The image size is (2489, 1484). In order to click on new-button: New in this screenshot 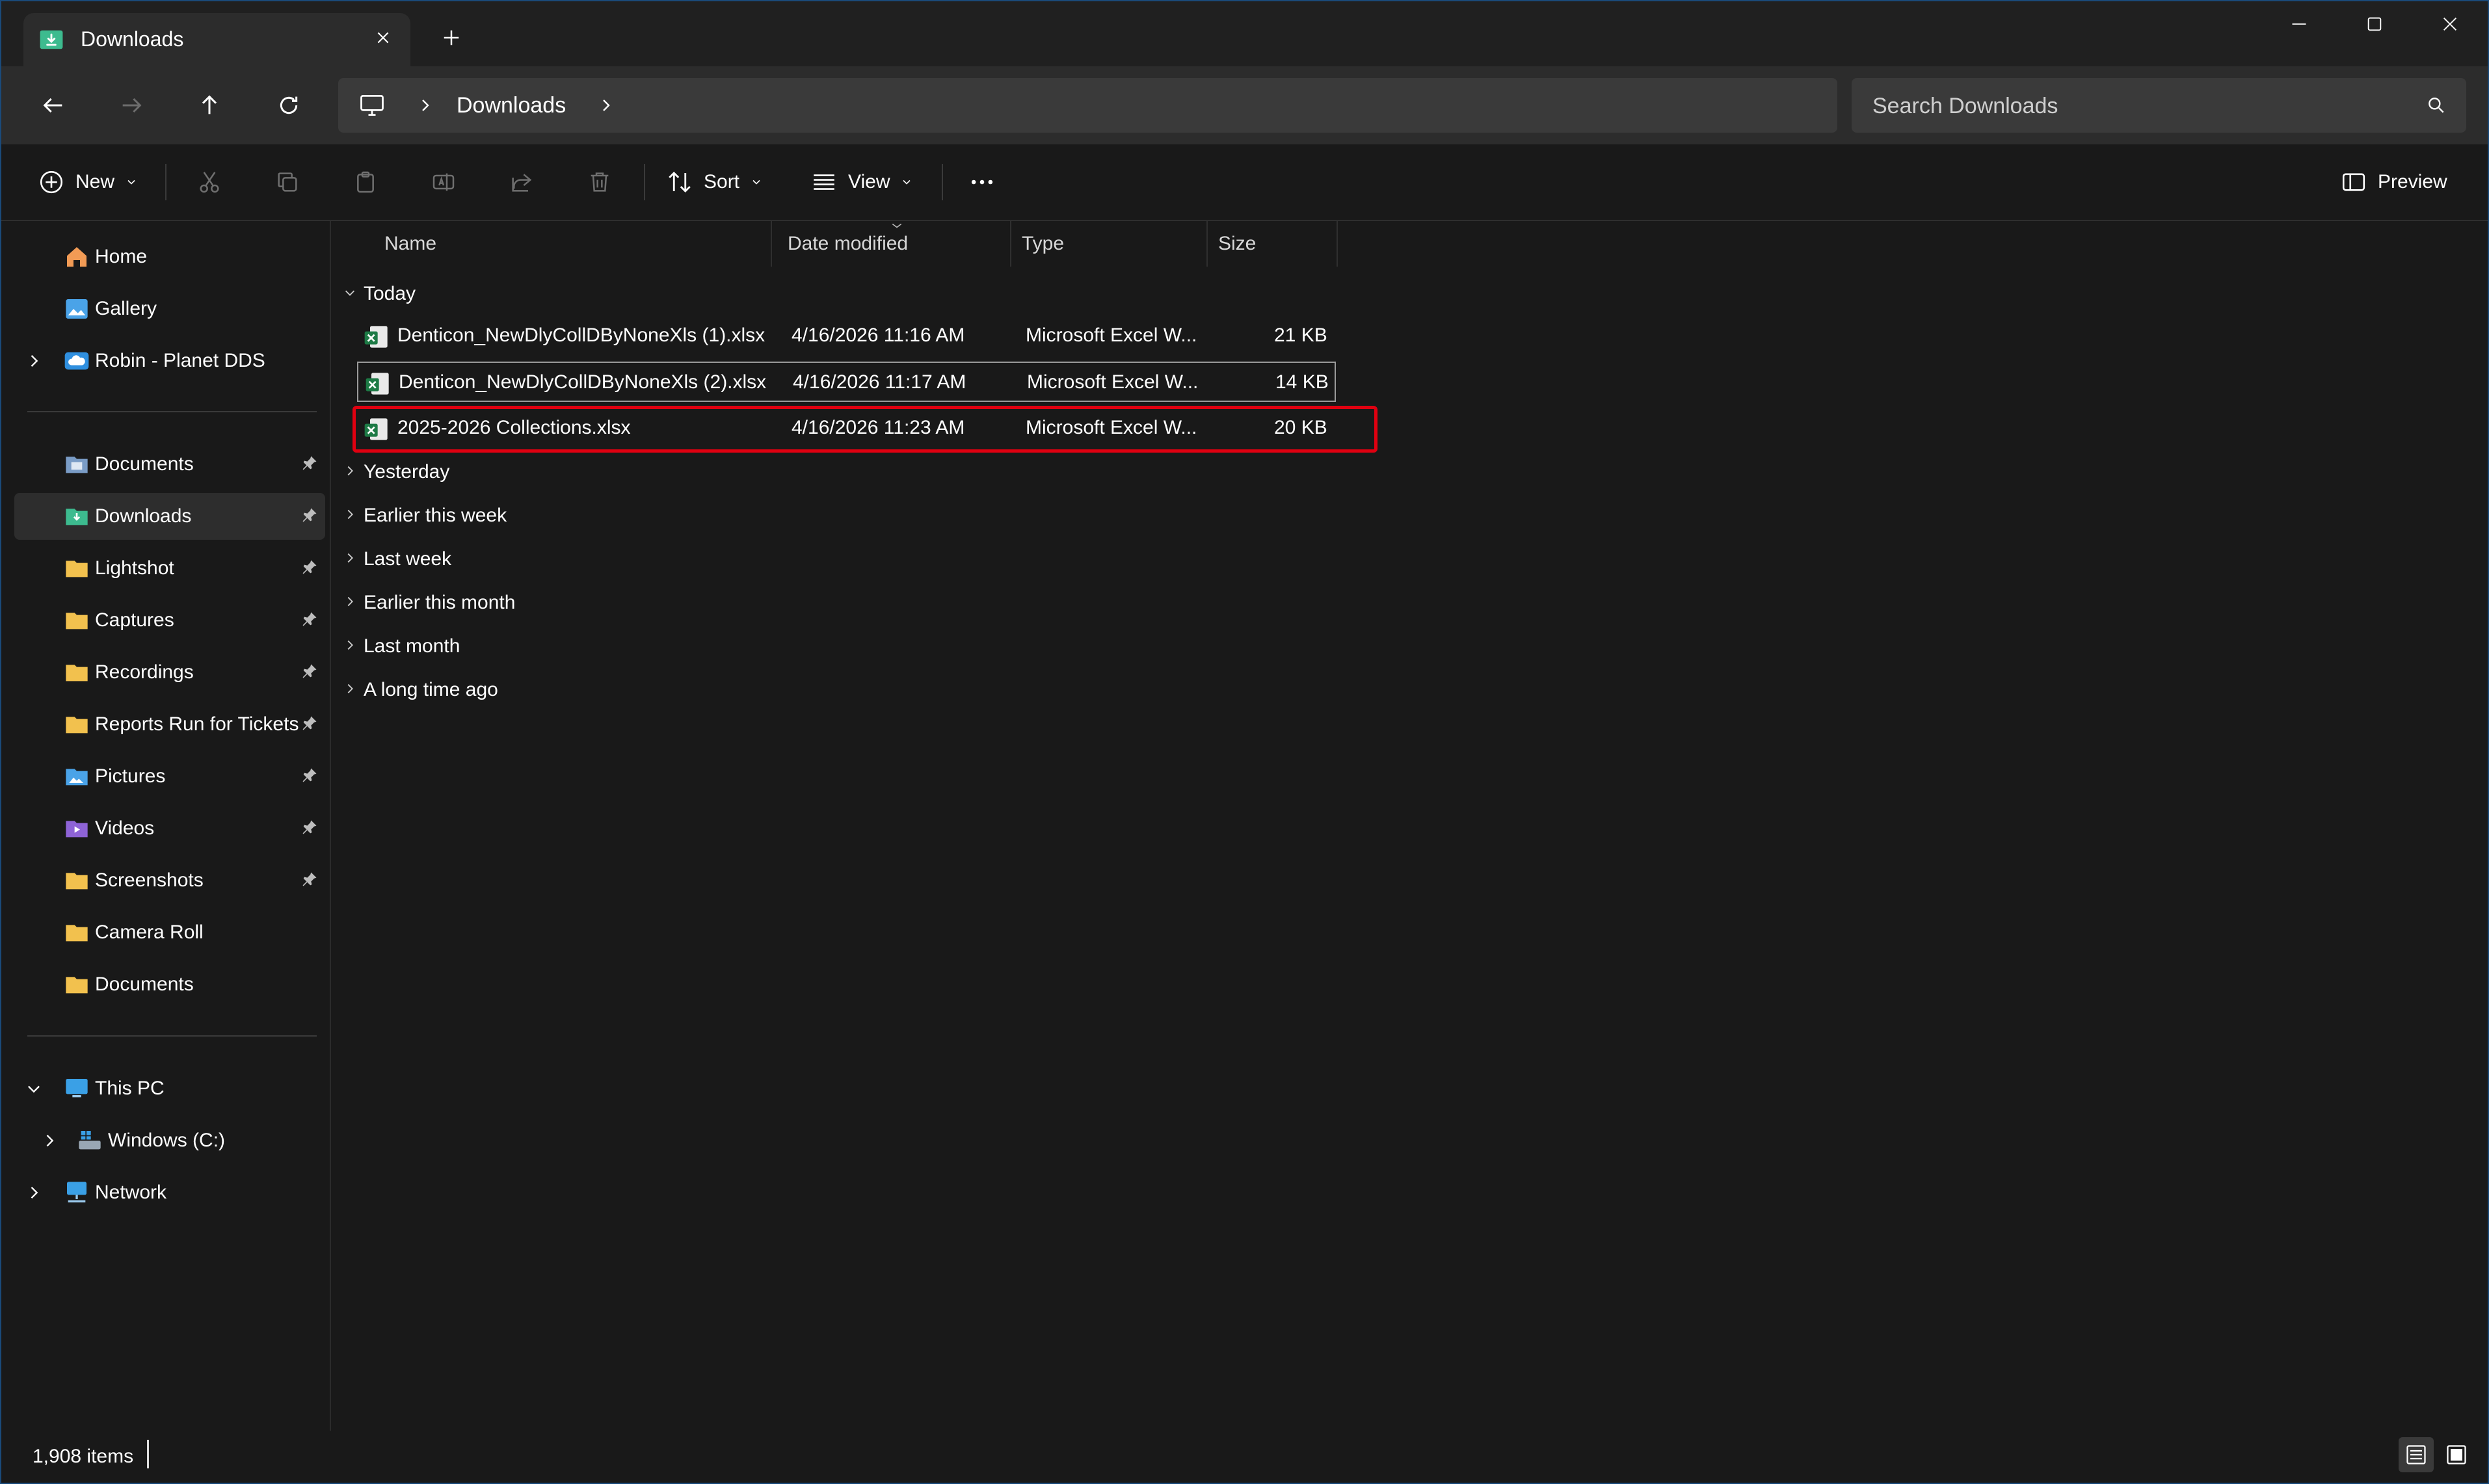, I will do `click(88, 183)`.